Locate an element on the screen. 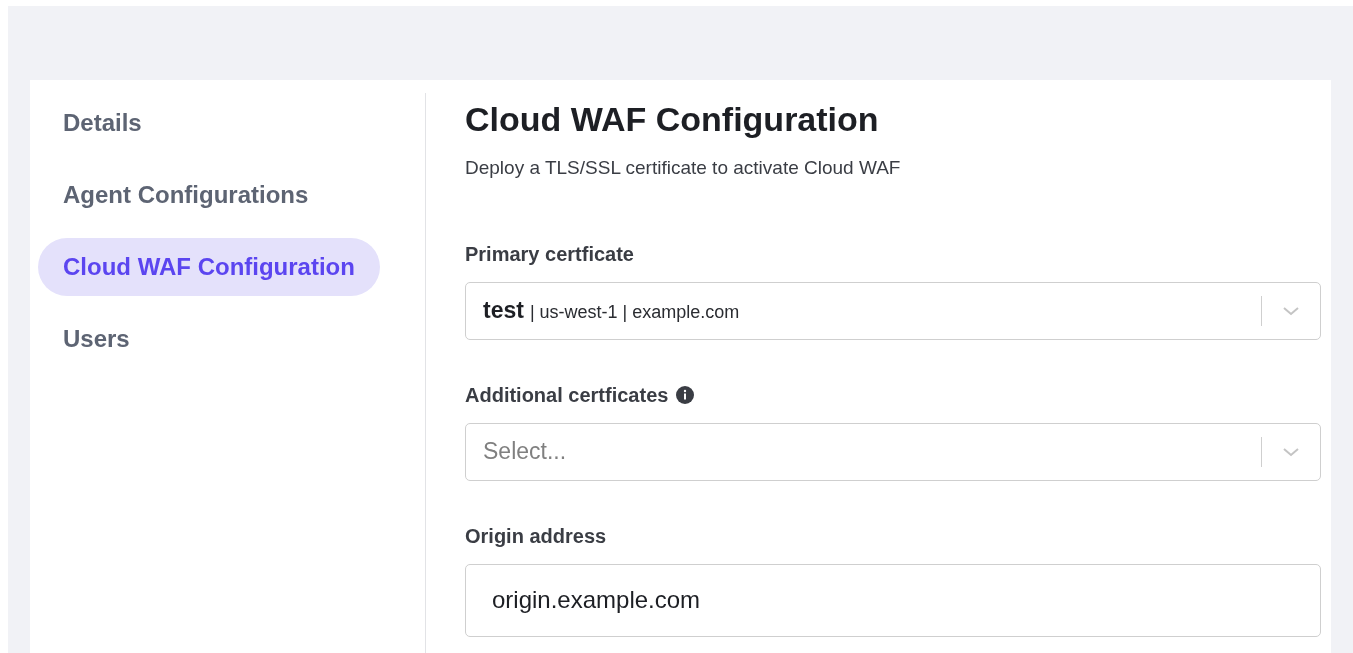  field-label: Origin address is located at coordinates (536, 536).